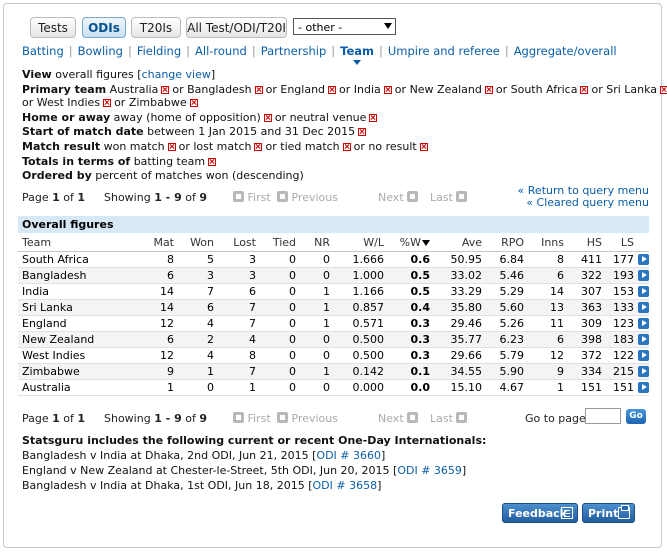 This screenshot has width=667, height=552. Describe the element at coordinates (239, 242) in the screenshot. I see `col-header-lost: Lost` at that location.